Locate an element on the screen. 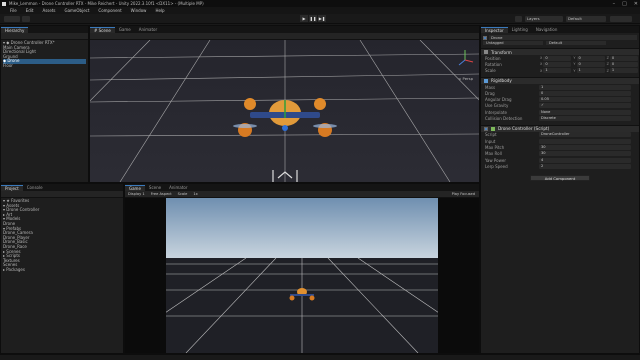  rigidbody-header: Rigidbody is located at coordinates (560, 80).